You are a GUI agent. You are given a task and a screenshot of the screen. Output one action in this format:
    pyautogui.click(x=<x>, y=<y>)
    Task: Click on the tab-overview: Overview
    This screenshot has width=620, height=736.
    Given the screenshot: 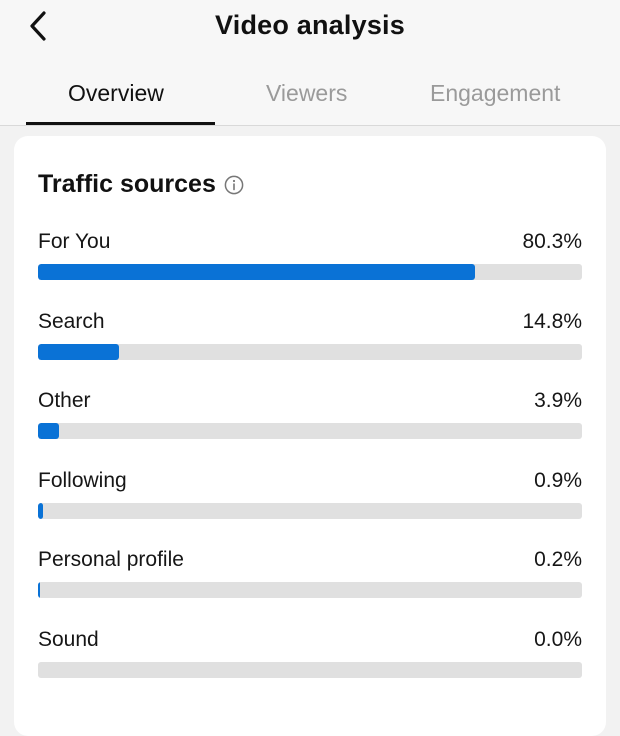 What is the action you would take?
    pyautogui.click(x=116, y=93)
    